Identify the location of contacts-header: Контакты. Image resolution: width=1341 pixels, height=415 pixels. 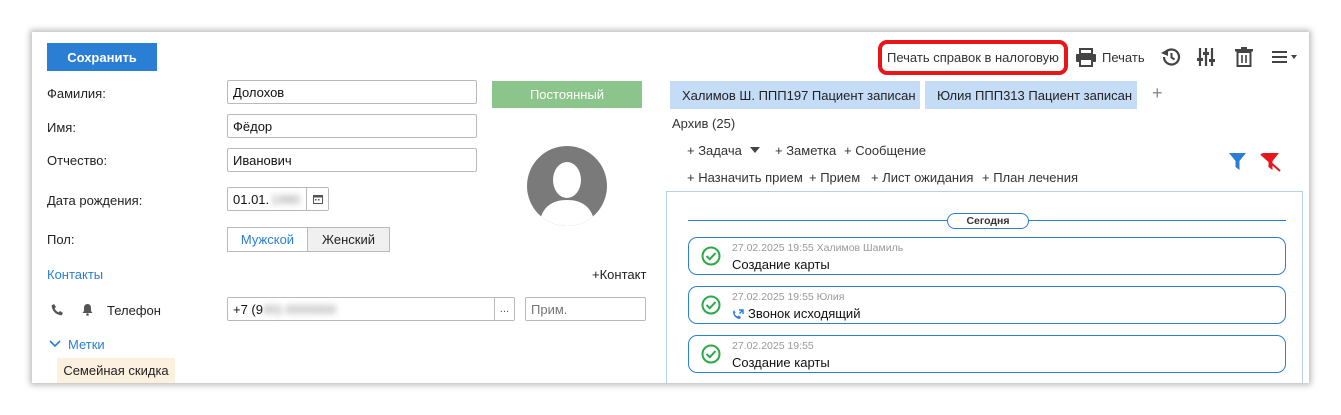
(75, 274).